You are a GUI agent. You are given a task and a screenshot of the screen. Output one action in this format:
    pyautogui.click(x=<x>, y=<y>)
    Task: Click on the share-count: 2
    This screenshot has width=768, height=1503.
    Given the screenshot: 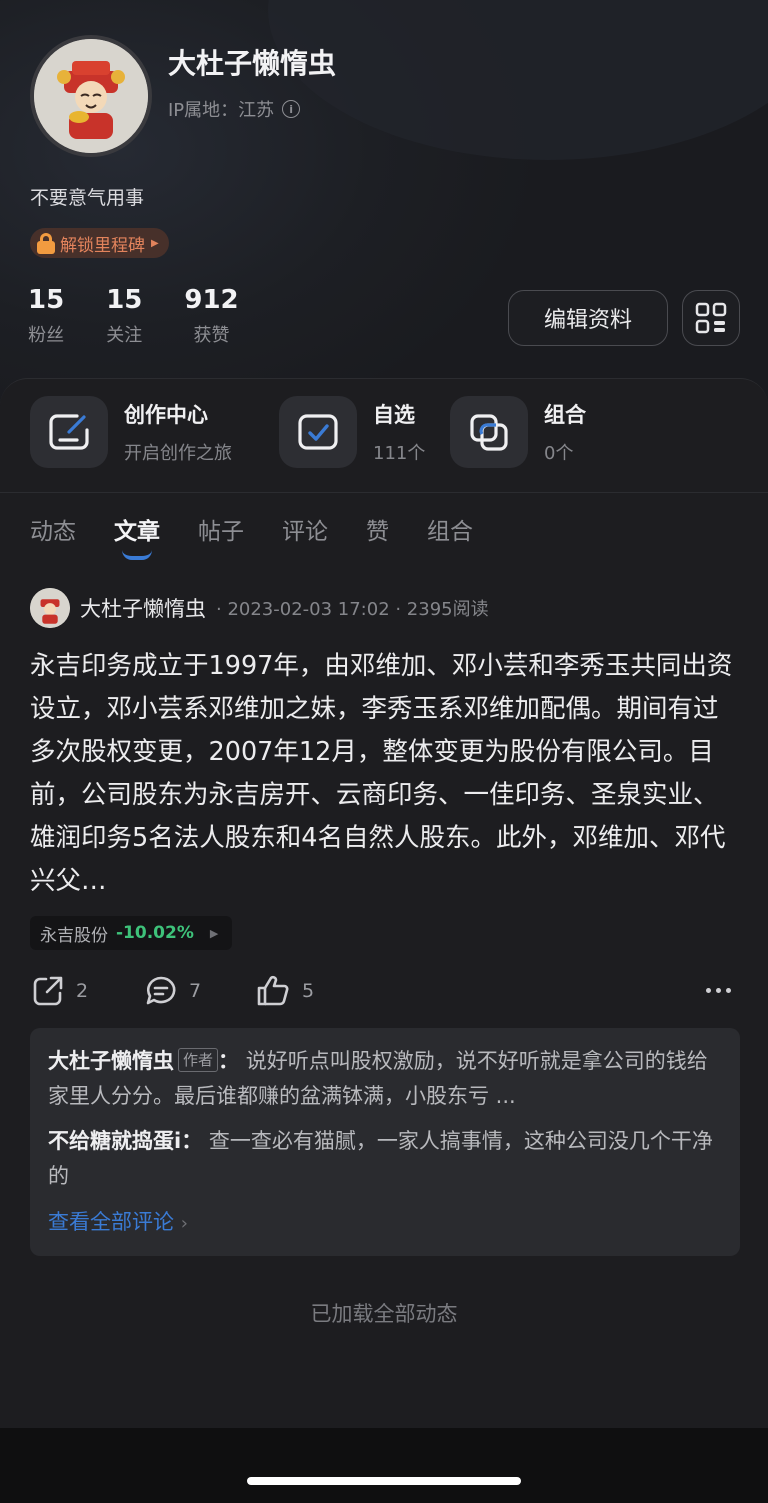 What is the action you would take?
    pyautogui.click(x=82, y=991)
    